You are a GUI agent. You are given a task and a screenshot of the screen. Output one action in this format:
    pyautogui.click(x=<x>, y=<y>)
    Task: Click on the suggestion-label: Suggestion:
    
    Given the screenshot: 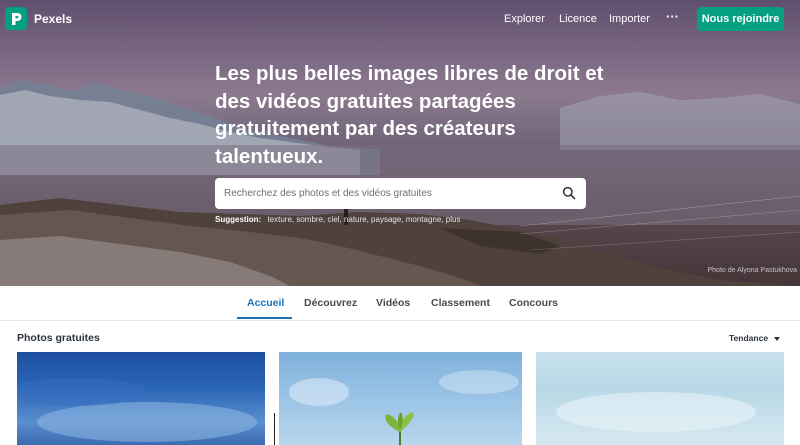 What is the action you would take?
    pyautogui.click(x=238, y=219)
    